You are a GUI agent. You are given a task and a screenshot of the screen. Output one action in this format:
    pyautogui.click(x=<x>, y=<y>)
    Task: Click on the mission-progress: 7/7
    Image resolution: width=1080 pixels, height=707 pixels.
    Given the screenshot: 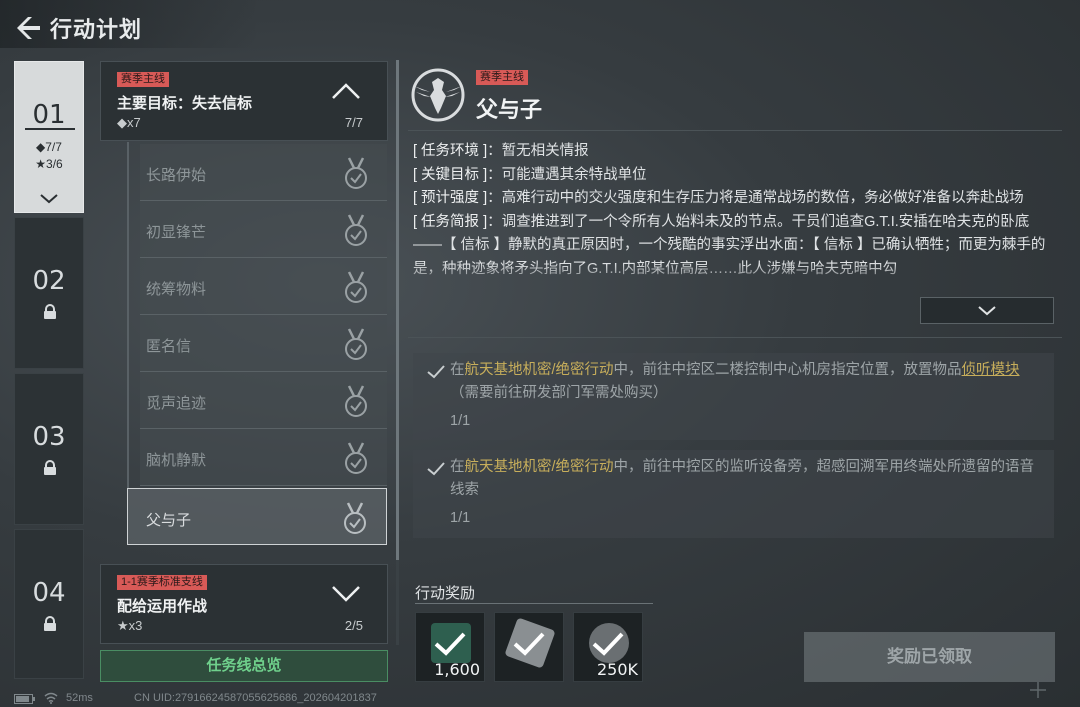 What is the action you would take?
    pyautogui.click(x=353, y=122)
    